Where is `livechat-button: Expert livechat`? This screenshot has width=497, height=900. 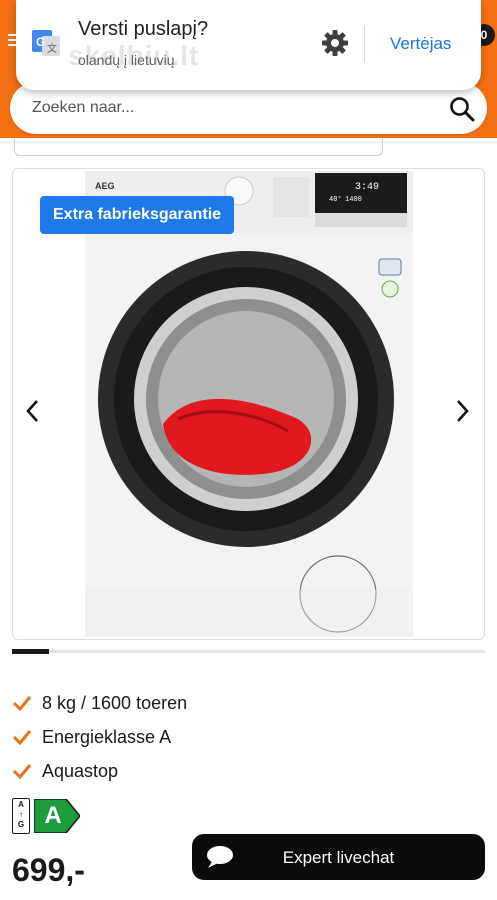
livechat-button: Expert livechat is located at coordinates (338, 857).